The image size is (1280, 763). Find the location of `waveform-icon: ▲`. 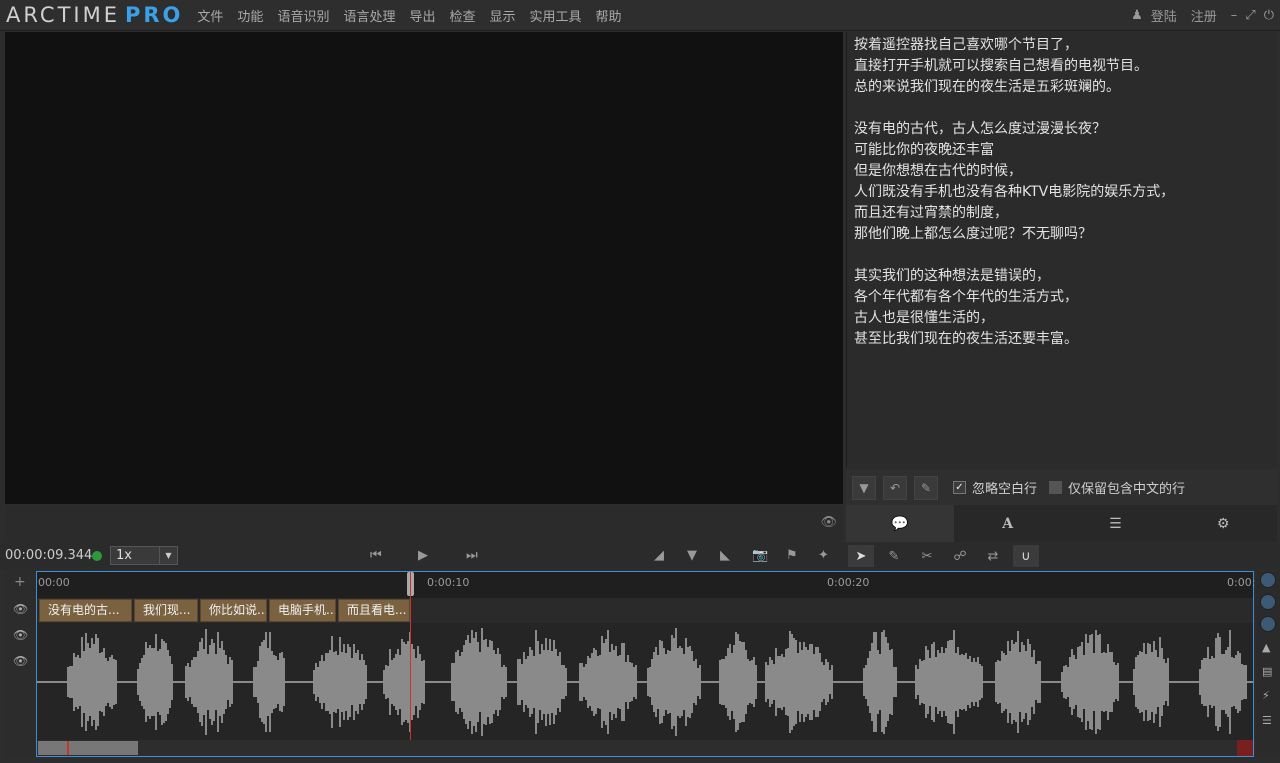

waveform-icon: ▲ is located at coordinates (1266, 647).